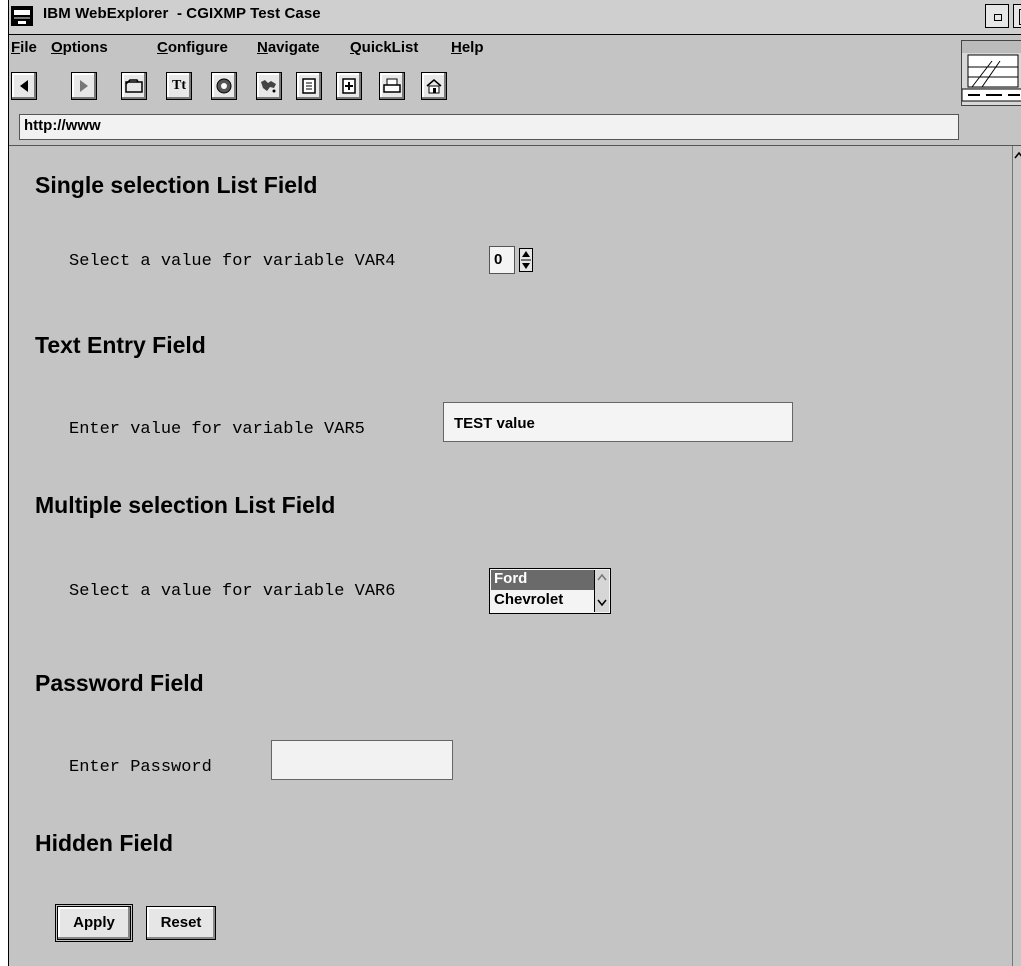 The image size is (1021, 966). What do you see at coordinates (489, 127) in the screenshot?
I see `url-field: http://www` at bounding box center [489, 127].